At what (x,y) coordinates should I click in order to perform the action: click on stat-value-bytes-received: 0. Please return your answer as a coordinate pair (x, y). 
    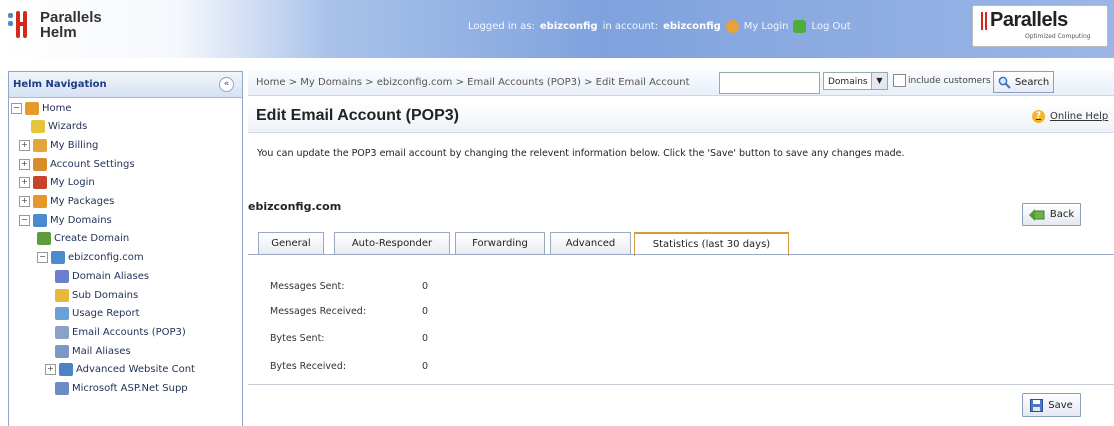
    Looking at the image, I should click on (425, 366).